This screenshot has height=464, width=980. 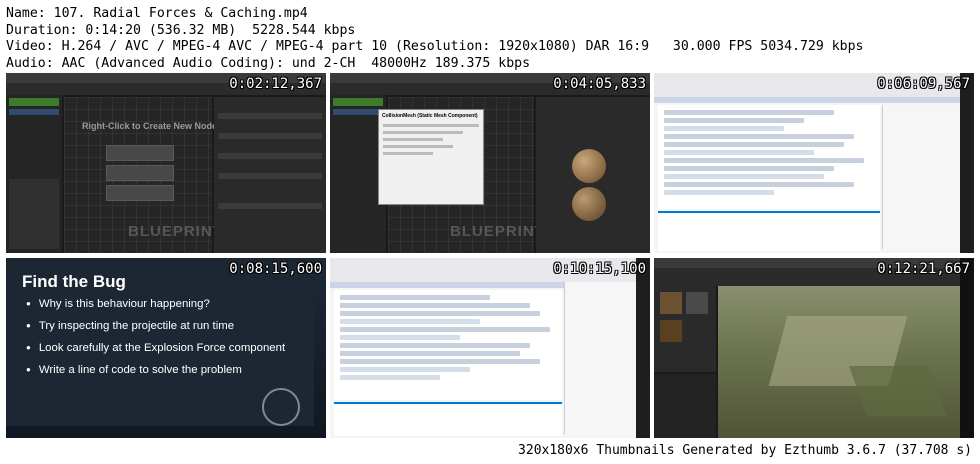 I want to click on component-tooltip: CollisionMesh (Static Mesh Component), so click(x=431, y=157).